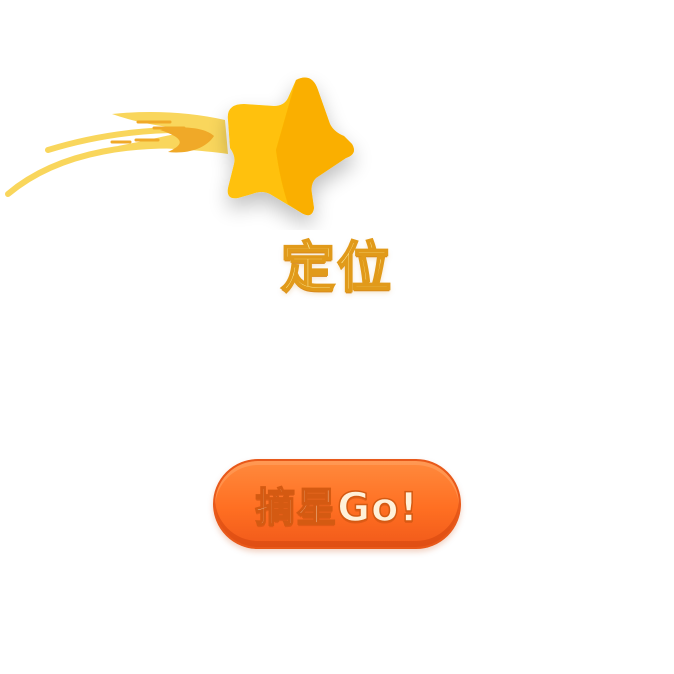 The image size is (674, 674). I want to click on go-button: 摘星Go!, so click(337, 504).